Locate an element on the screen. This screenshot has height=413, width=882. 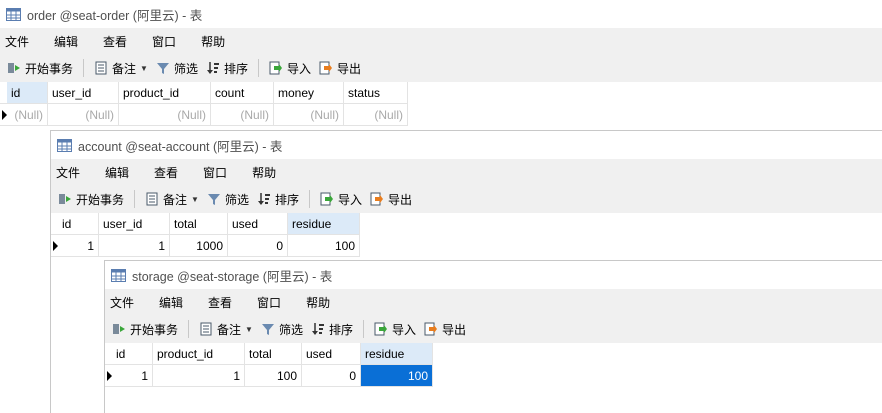
begin-transaction-label: 开始事务 is located at coordinates (100, 199).